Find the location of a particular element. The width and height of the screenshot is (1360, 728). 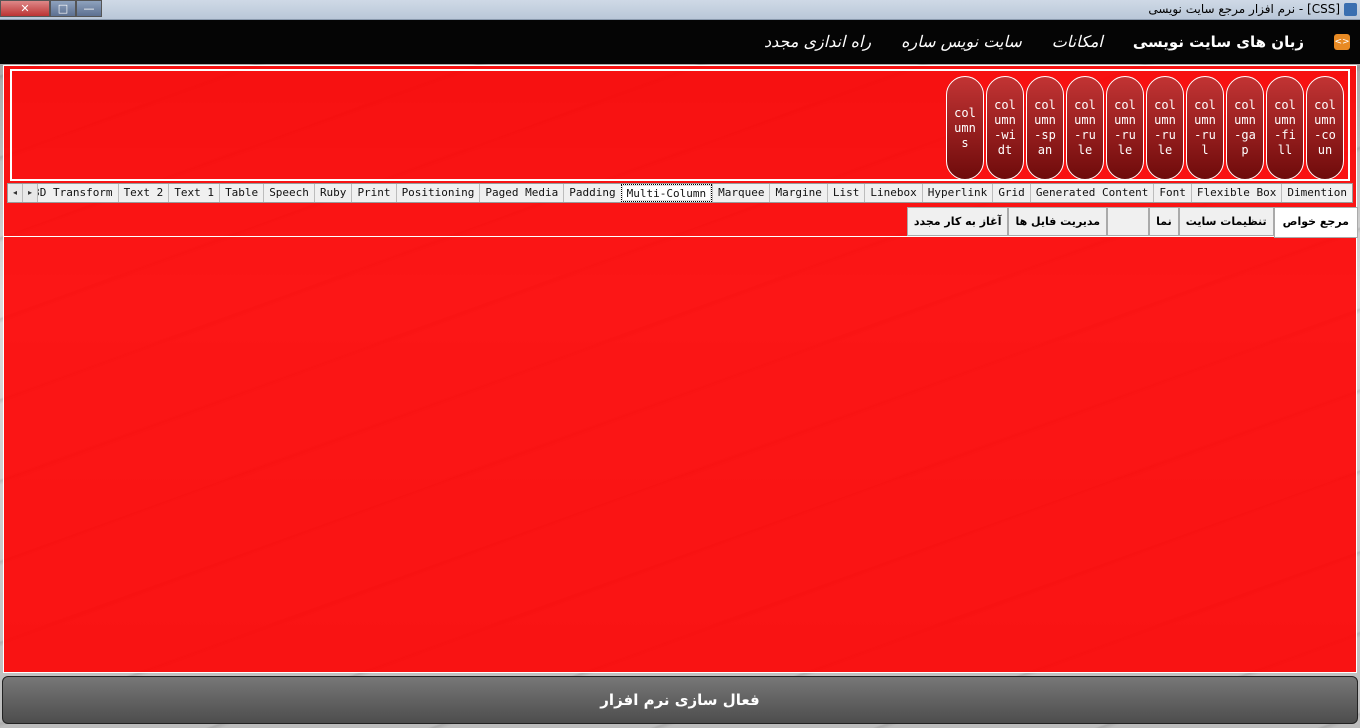

property-pill: column-gap is located at coordinates (1245, 128).